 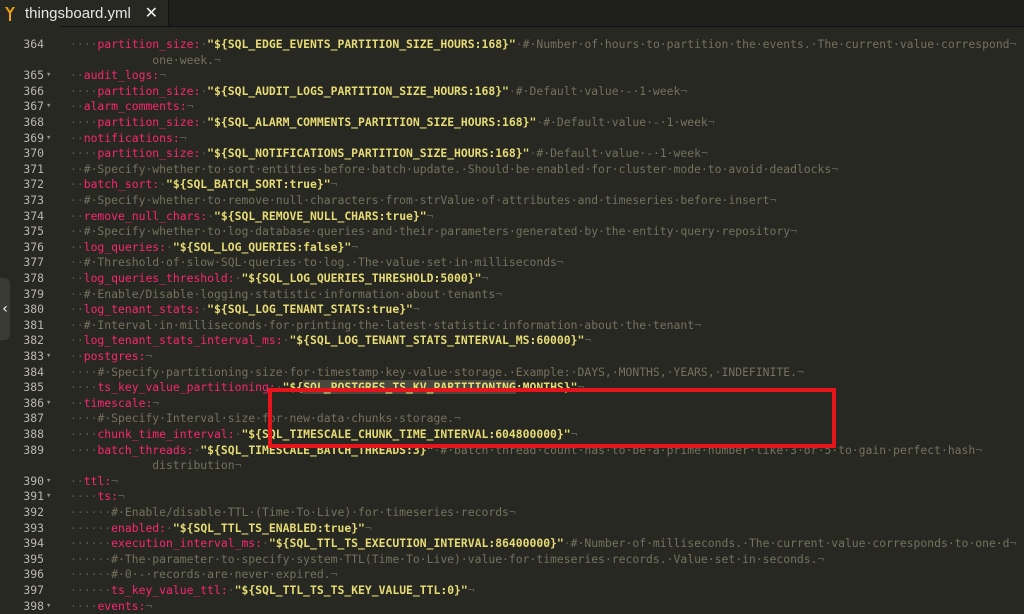 I want to click on code-line: 365 ▾ ··audit_logs:¬, so click(x=512, y=76).